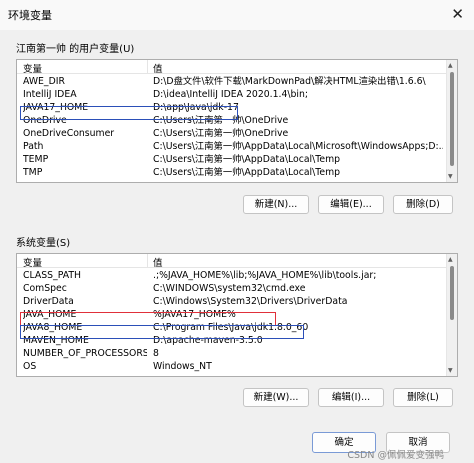 The height and width of the screenshot is (463, 474). I want to click on close-icon: ✕, so click(457, 14).